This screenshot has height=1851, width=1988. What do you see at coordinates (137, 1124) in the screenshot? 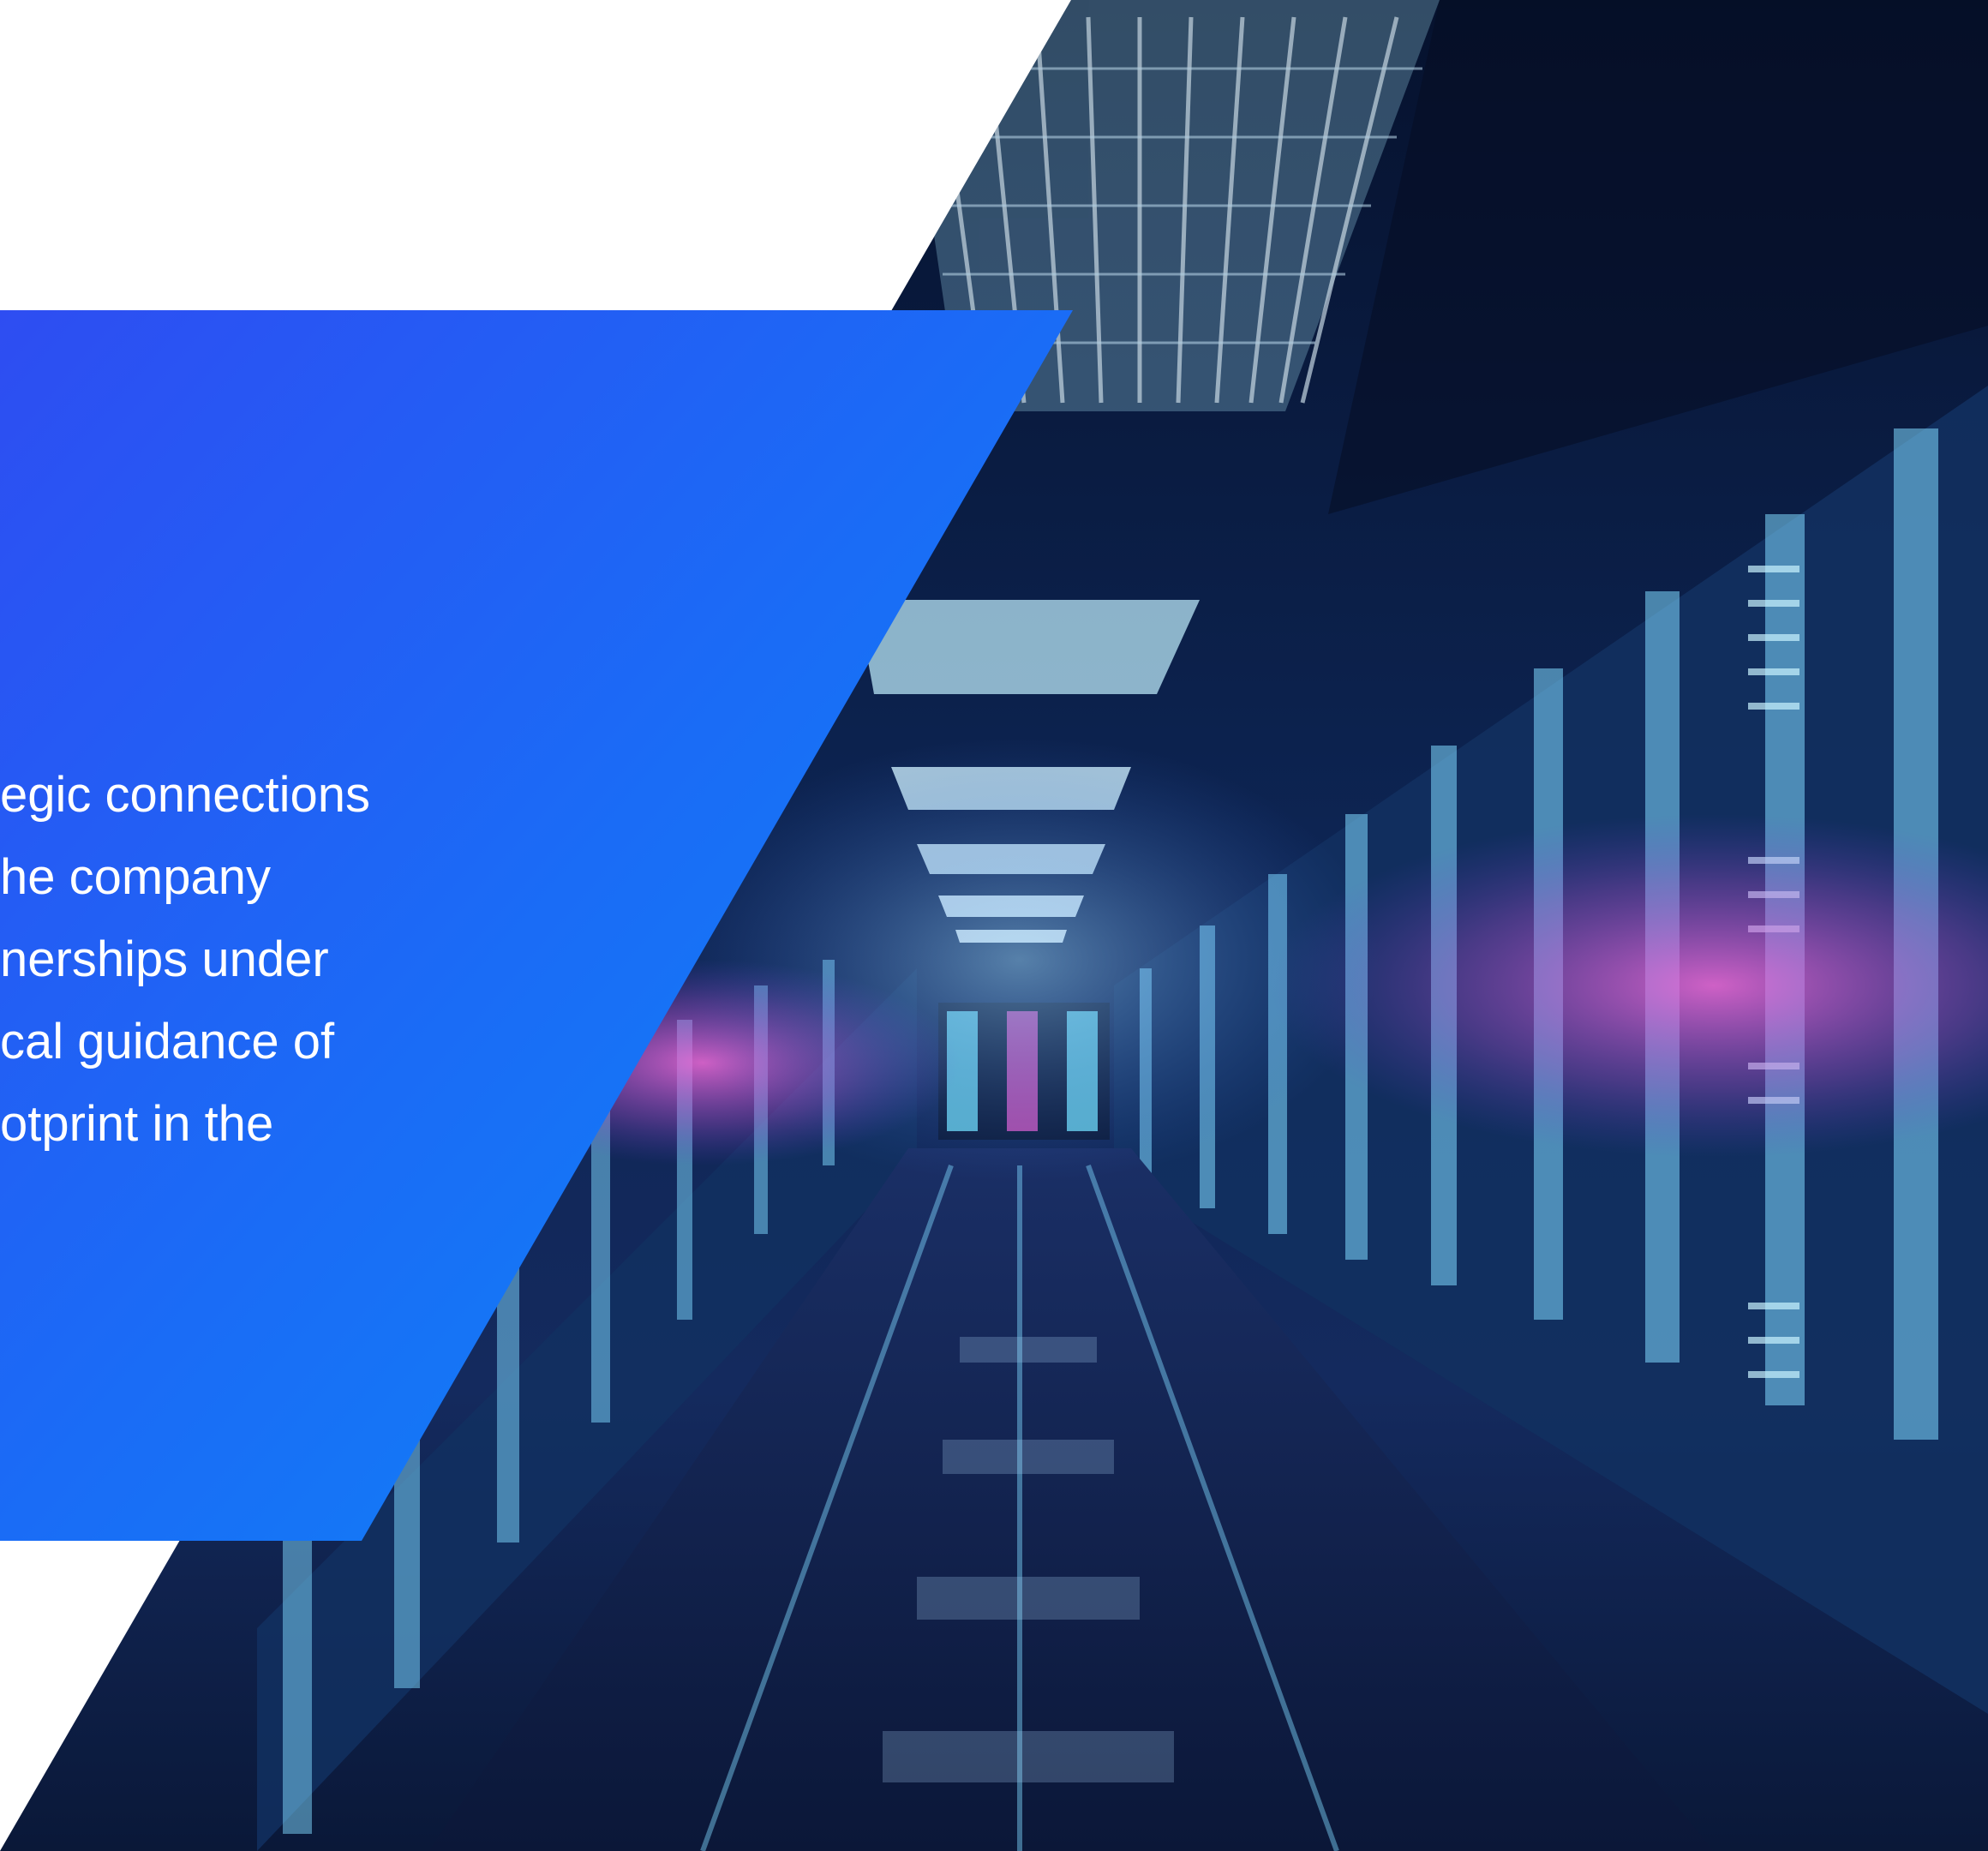
I see `hero-text-line-5: otprint in the` at bounding box center [137, 1124].